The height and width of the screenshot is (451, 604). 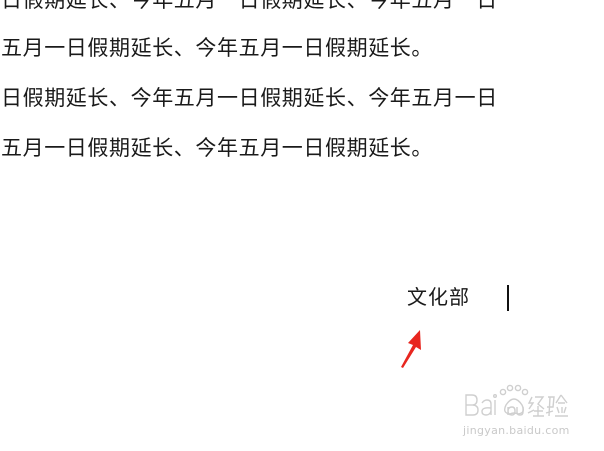 I want to click on text-cursor, so click(x=508, y=298).